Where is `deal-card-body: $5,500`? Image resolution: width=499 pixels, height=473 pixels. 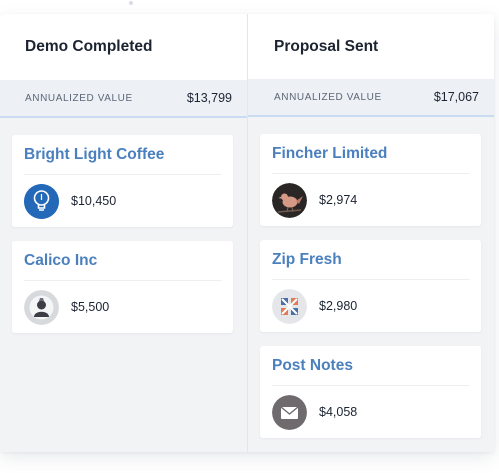 deal-card-body: $5,500 is located at coordinates (122, 307).